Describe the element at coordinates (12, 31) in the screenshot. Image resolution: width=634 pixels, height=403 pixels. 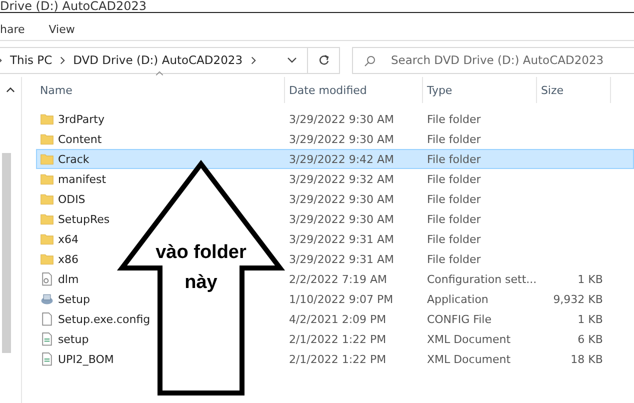
I see `ribbon-tab: hare` at that location.